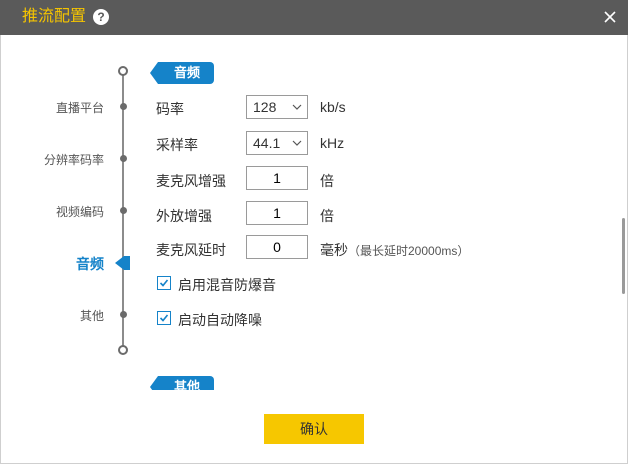  Describe the element at coordinates (80, 107) in the screenshot. I see `nav-item-live-platform: 直播平台` at that location.